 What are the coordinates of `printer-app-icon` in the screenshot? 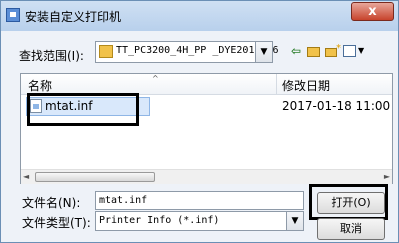 It's located at (13, 15).